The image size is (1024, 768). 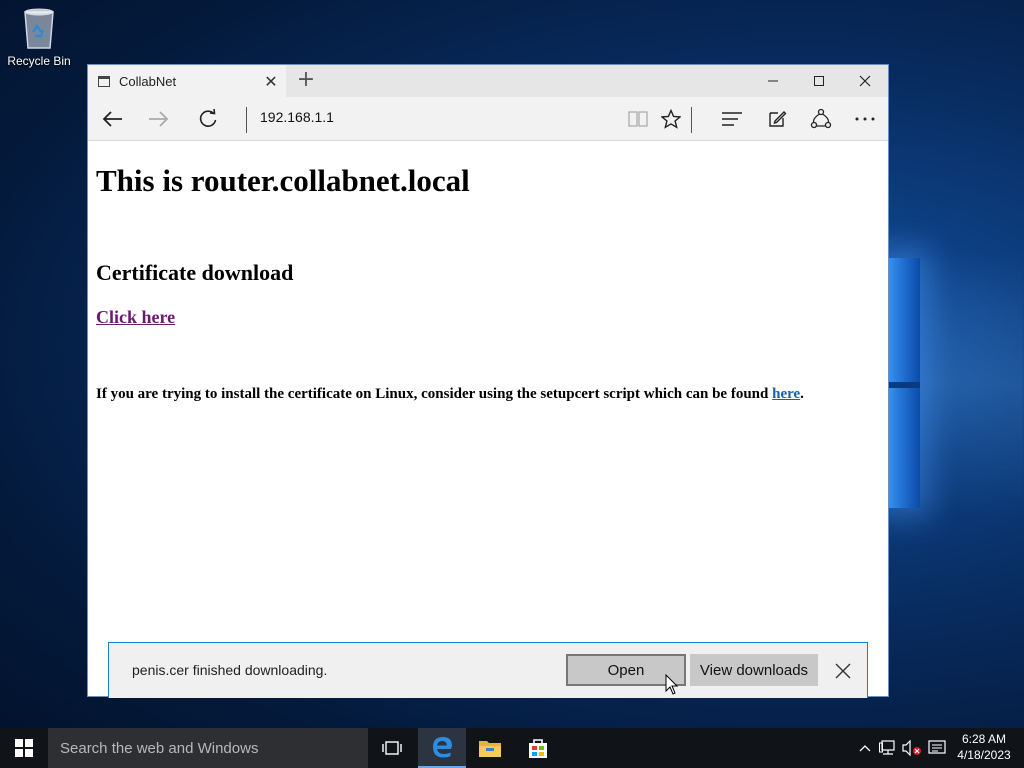 I want to click on web-note-button, so click(x=777, y=119).